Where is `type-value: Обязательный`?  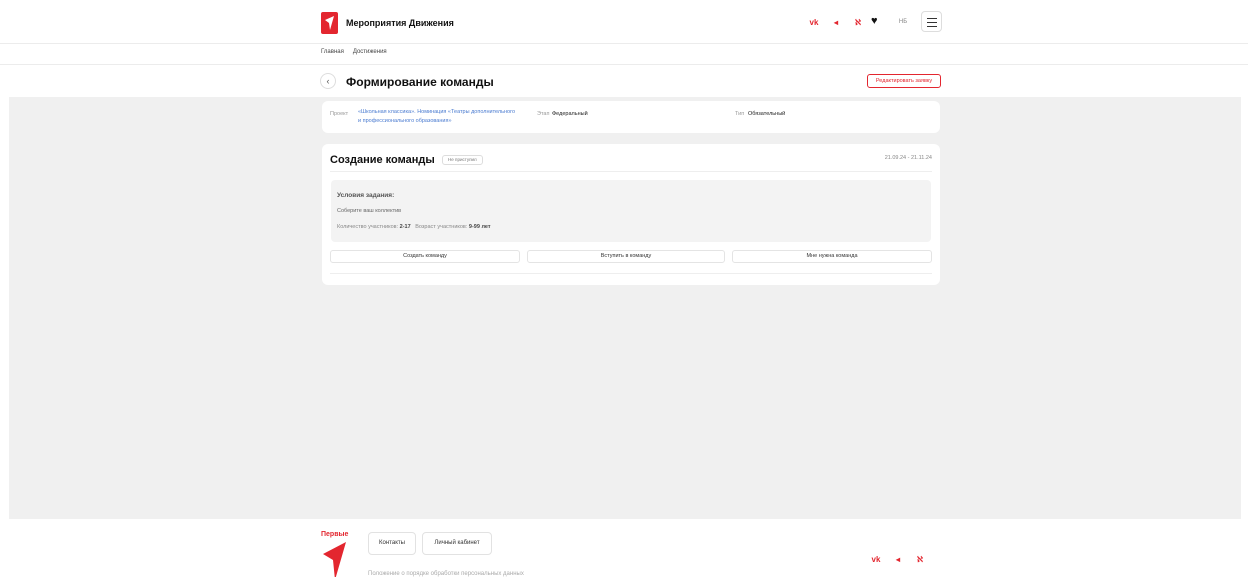 type-value: Обязательный is located at coordinates (767, 114).